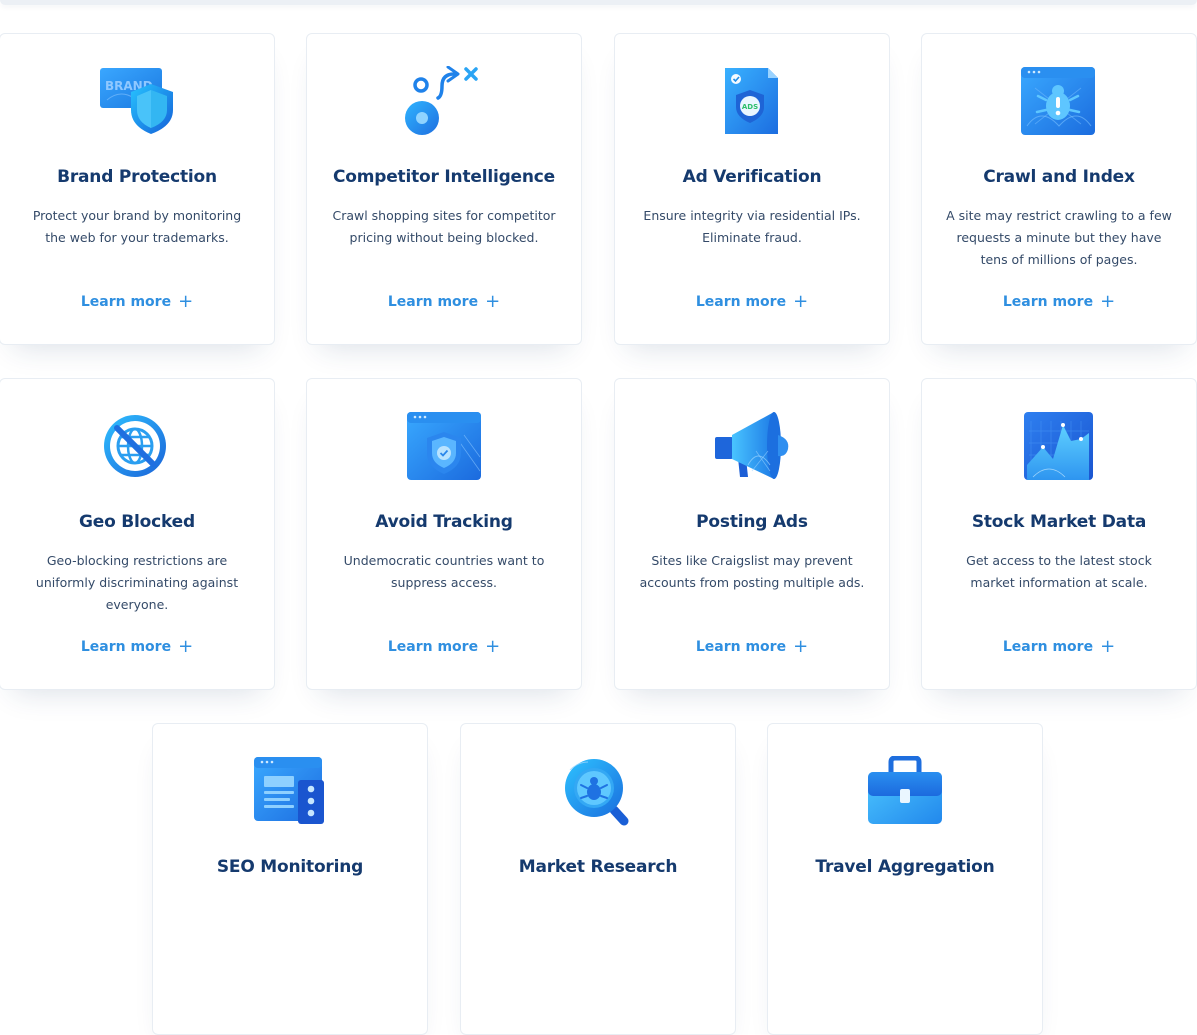 The height and width of the screenshot is (1035, 1197). I want to click on card-title: Market Research, so click(598, 867).